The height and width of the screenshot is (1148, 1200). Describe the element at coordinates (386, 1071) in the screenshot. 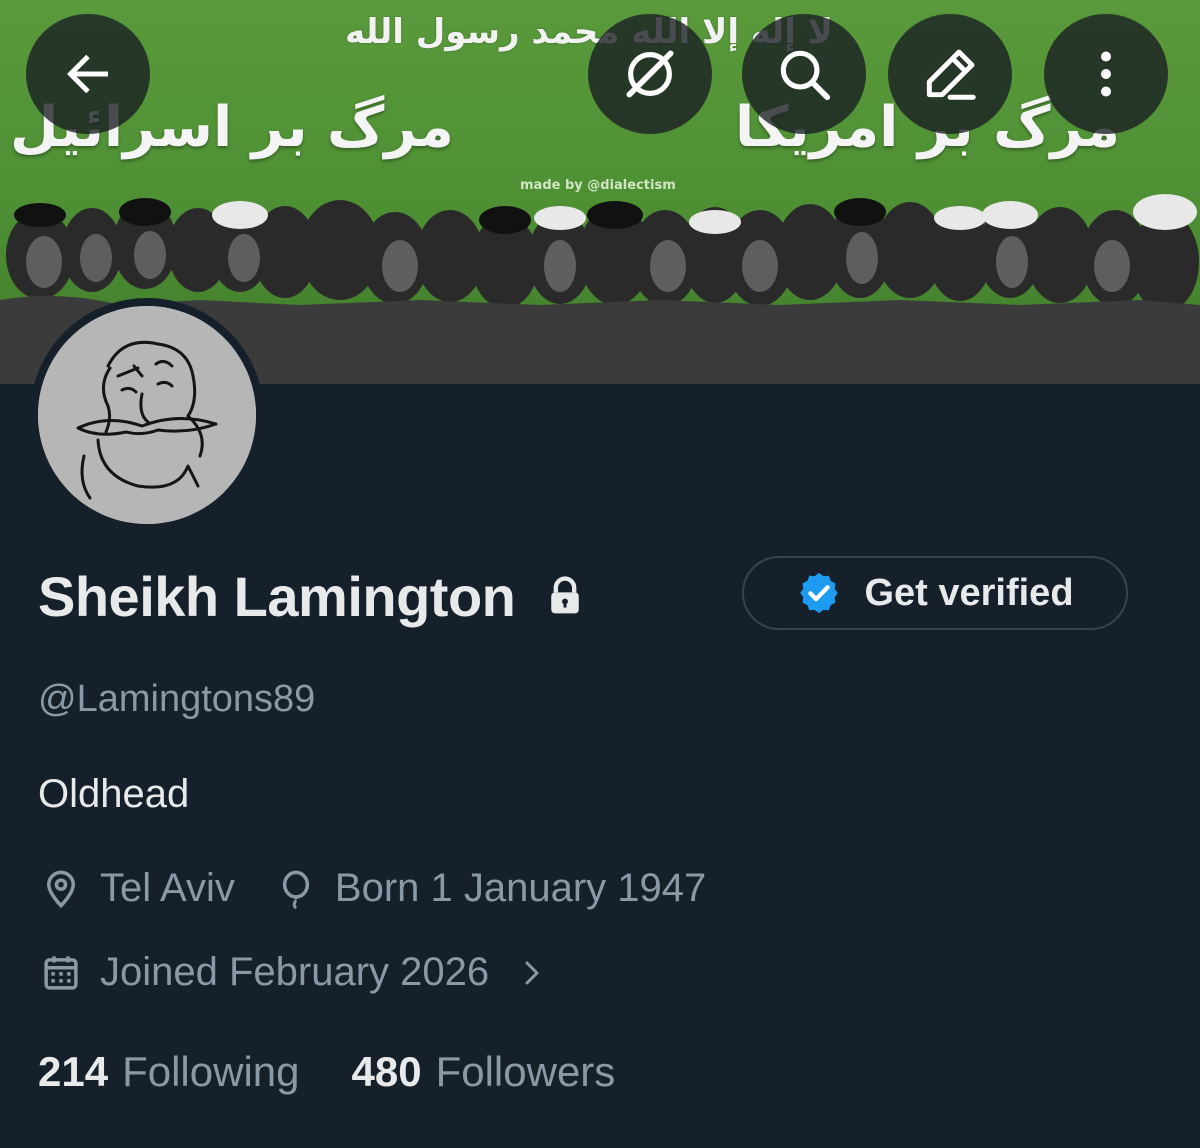

I see `followers-count: 480` at that location.